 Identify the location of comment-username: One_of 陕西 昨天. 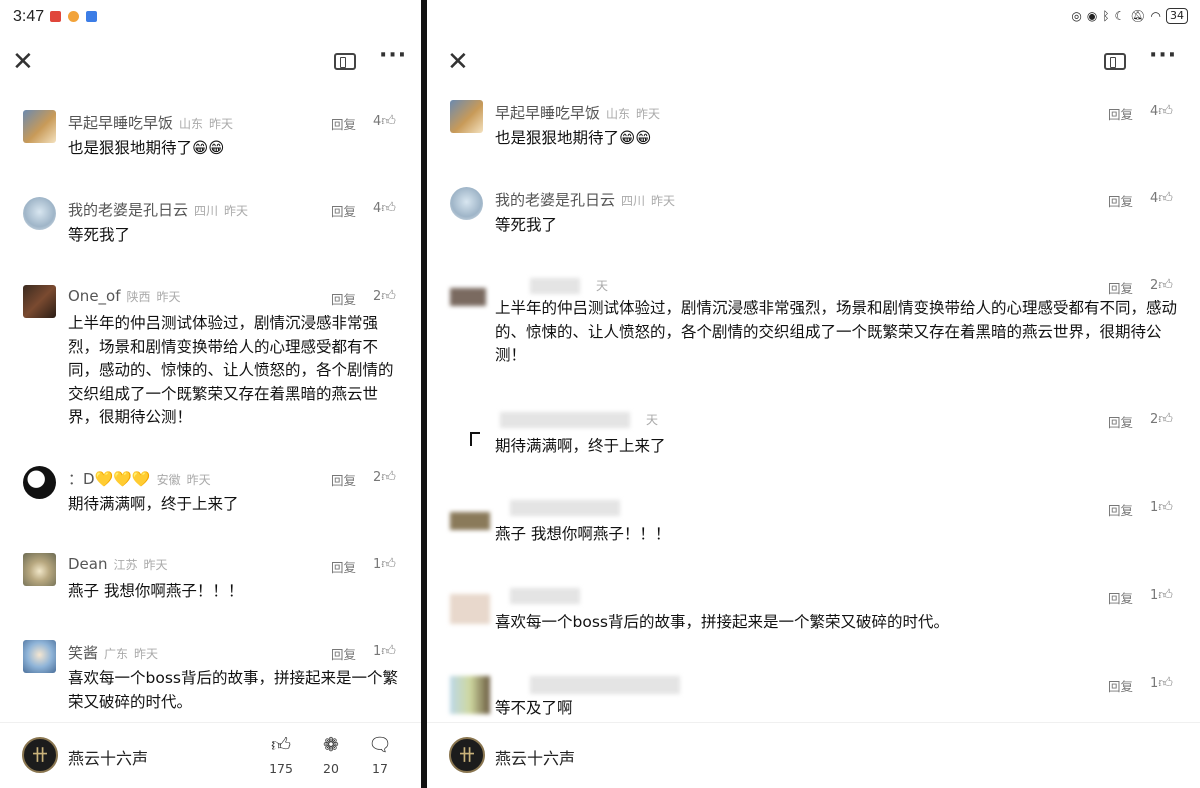
(124, 296).